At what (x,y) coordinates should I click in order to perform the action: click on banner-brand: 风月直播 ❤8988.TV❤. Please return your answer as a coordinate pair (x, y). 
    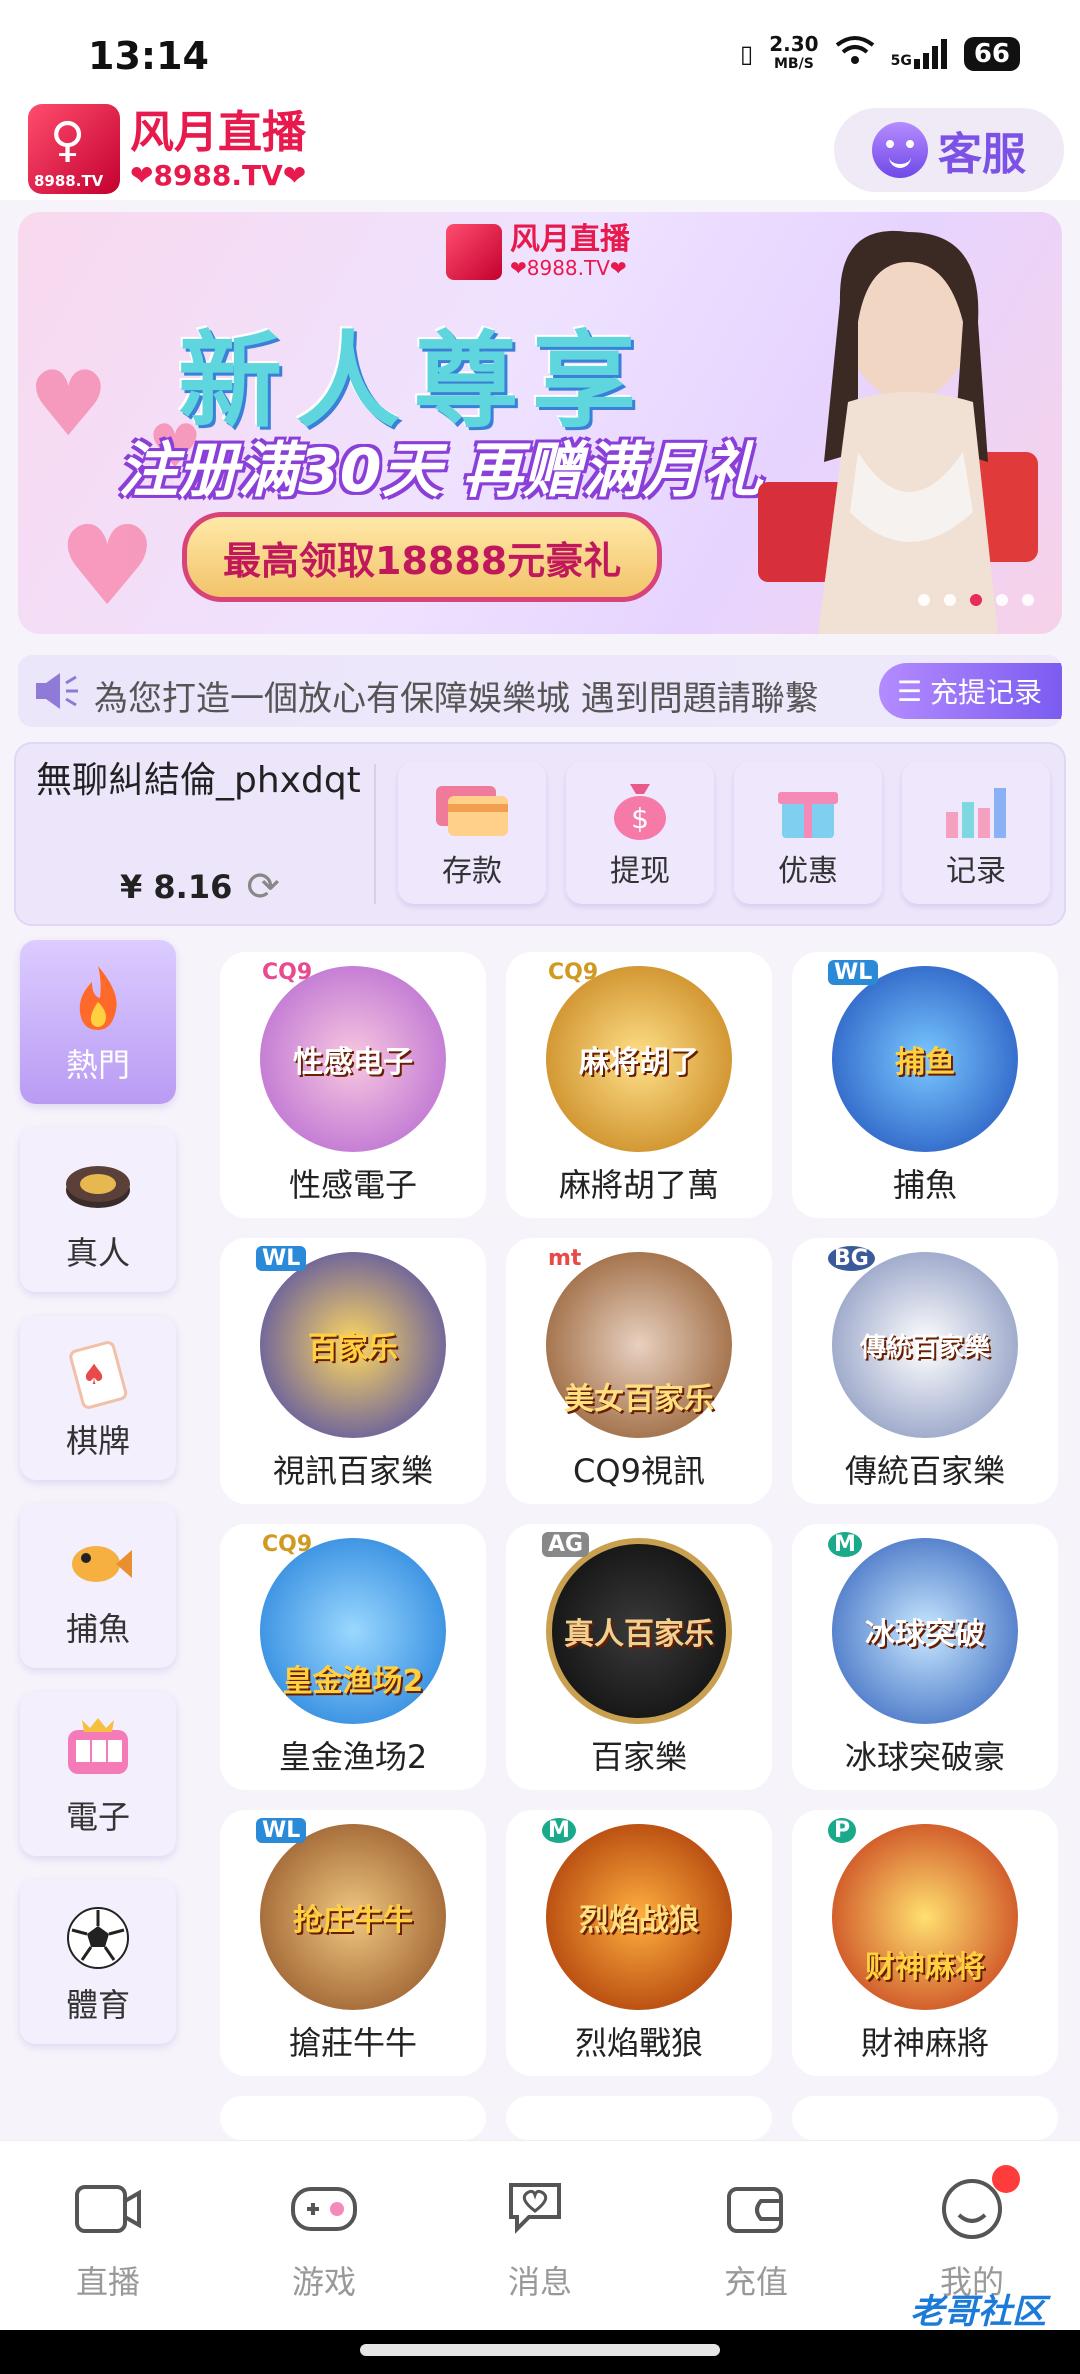
    Looking at the image, I should click on (538, 252).